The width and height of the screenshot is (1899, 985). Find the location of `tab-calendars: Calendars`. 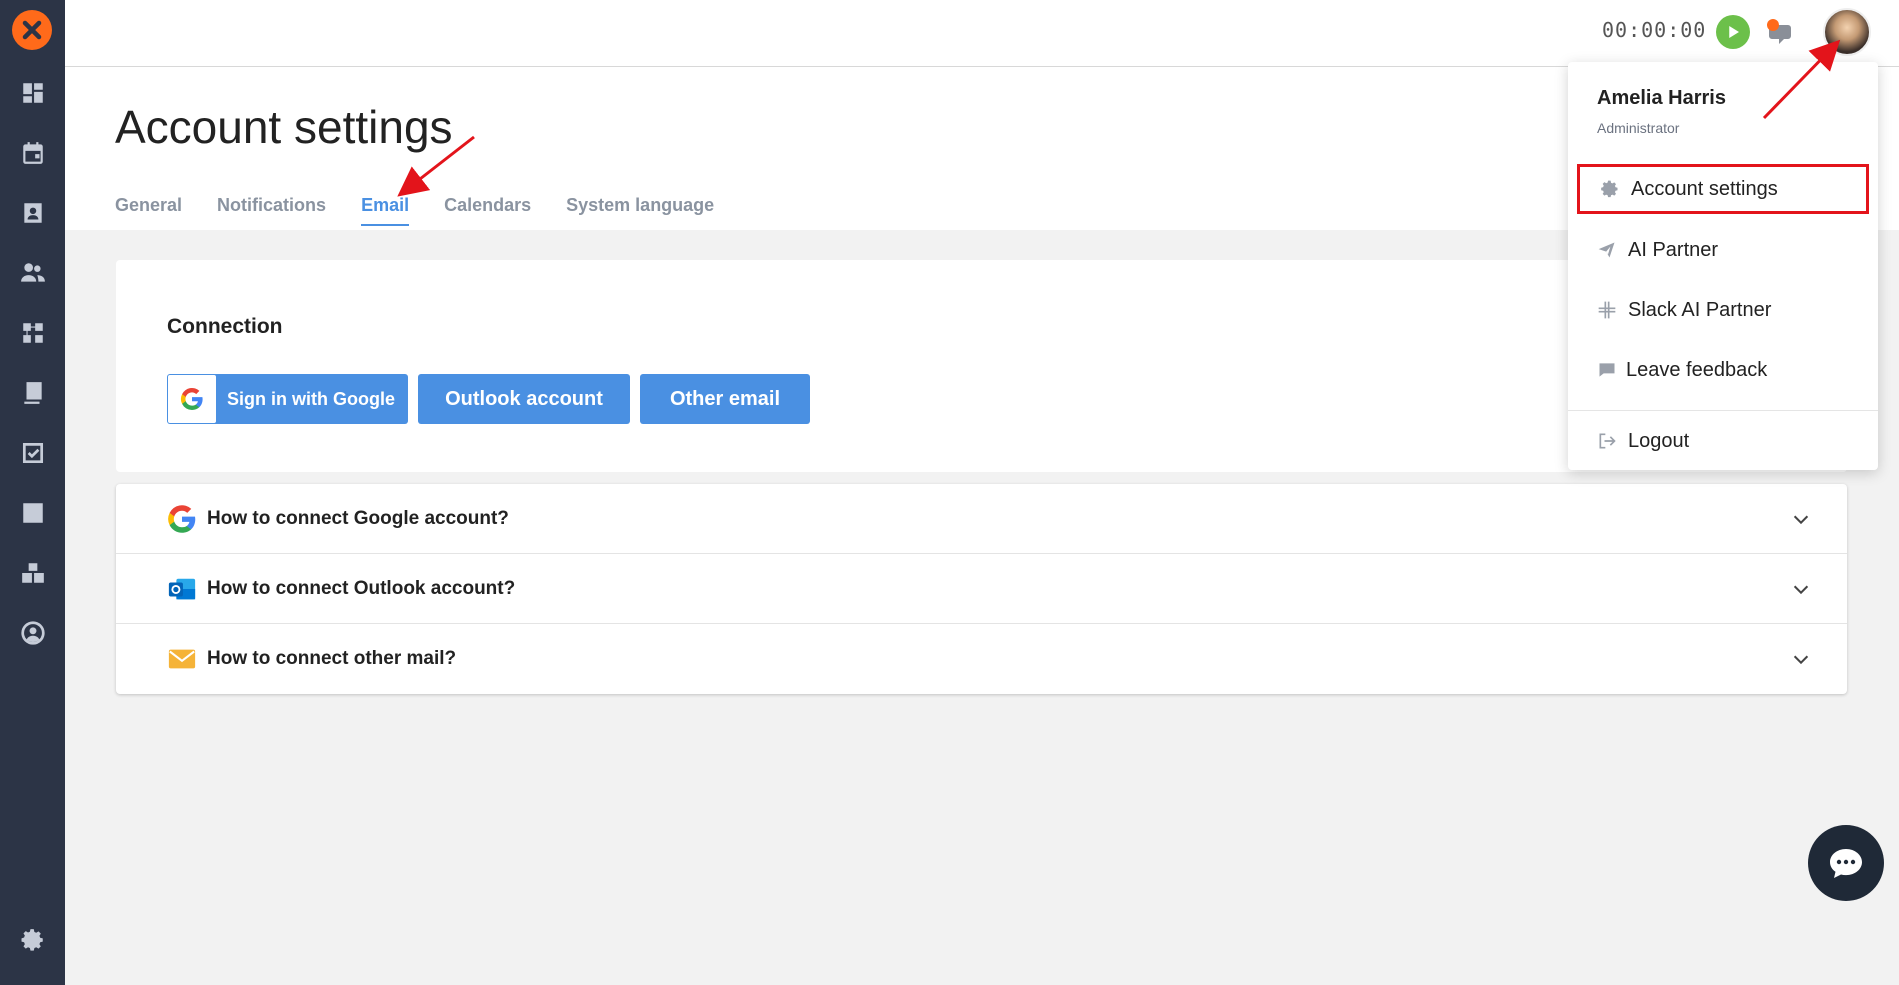

tab-calendars: Calendars is located at coordinates (487, 210).